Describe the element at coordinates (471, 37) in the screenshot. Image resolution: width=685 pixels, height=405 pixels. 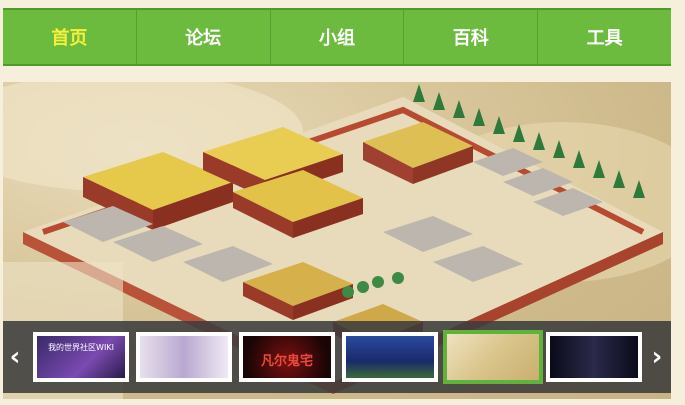
I see `nav-item-wiki: 百科` at that location.